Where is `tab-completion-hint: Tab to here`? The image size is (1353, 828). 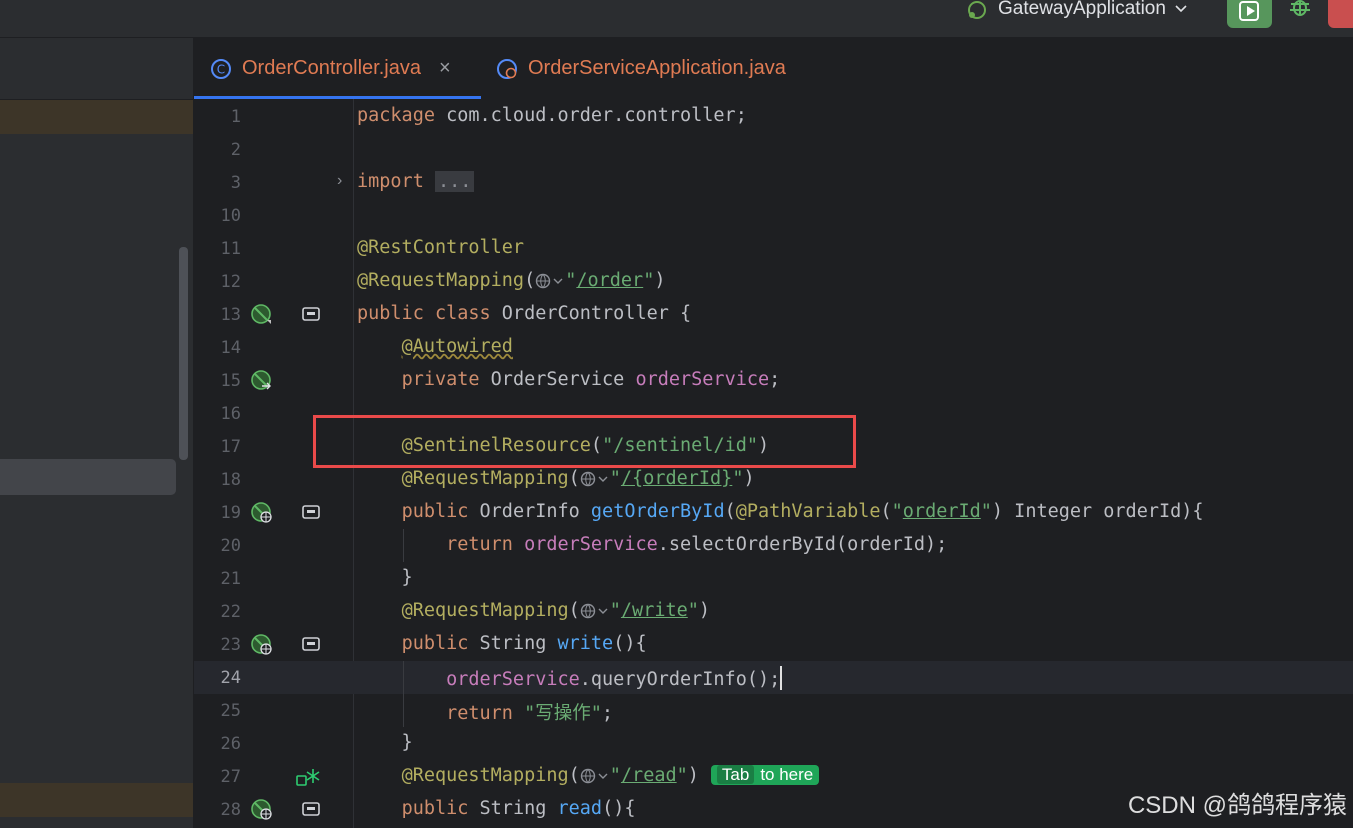
tab-completion-hint: Tab to here is located at coordinates (765, 775).